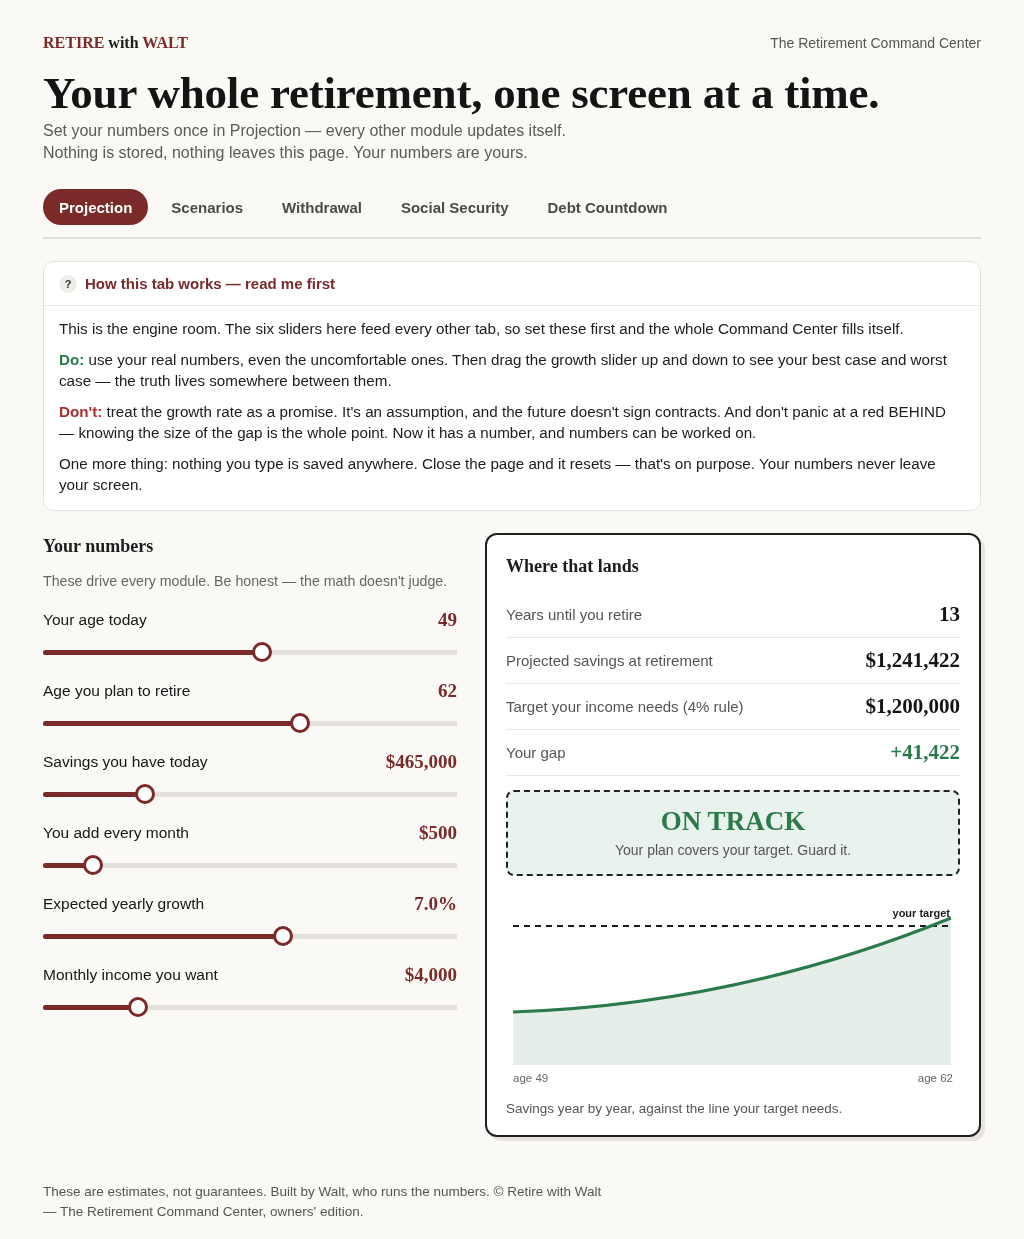 The image size is (1024, 1239). What do you see at coordinates (875, 43) in the screenshot?
I see `tagline: The Retirement Command Center` at bounding box center [875, 43].